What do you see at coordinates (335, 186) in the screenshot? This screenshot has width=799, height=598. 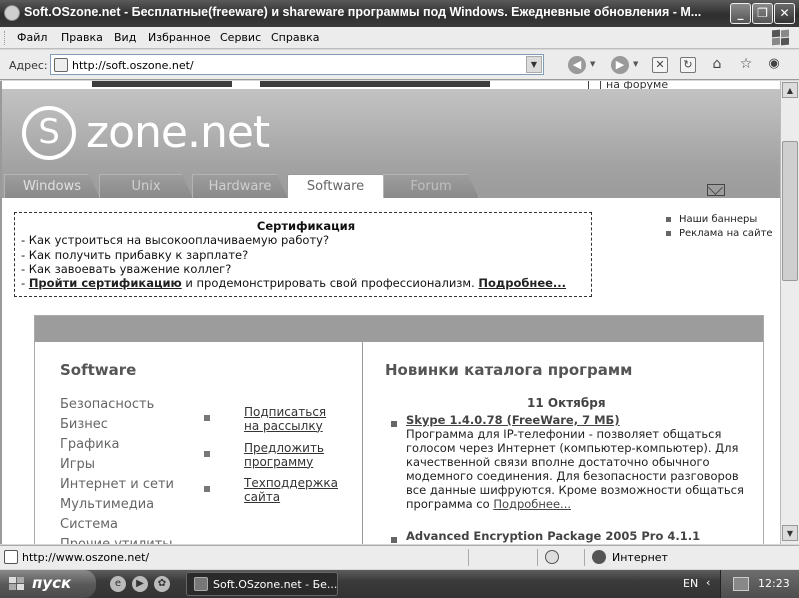 I see `tab-software: Software` at bounding box center [335, 186].